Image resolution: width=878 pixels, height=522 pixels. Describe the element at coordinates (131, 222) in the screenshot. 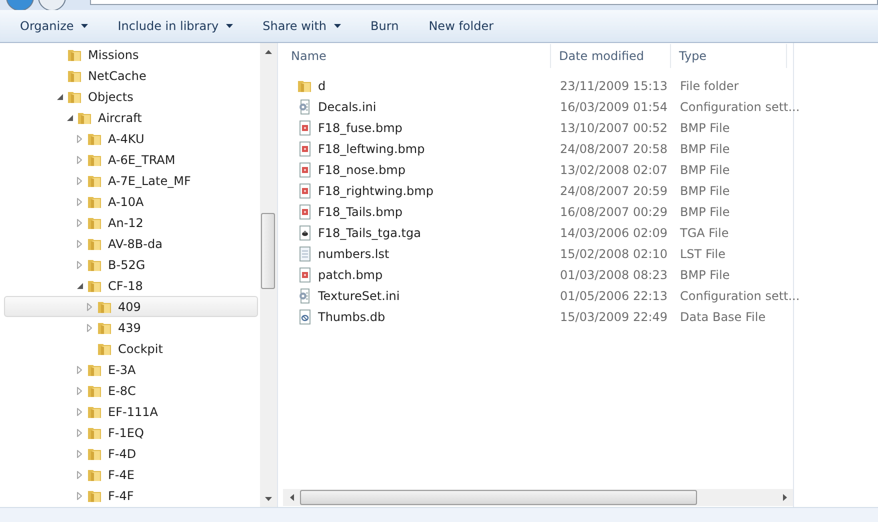

I see `tree-item: An-12` at that location.